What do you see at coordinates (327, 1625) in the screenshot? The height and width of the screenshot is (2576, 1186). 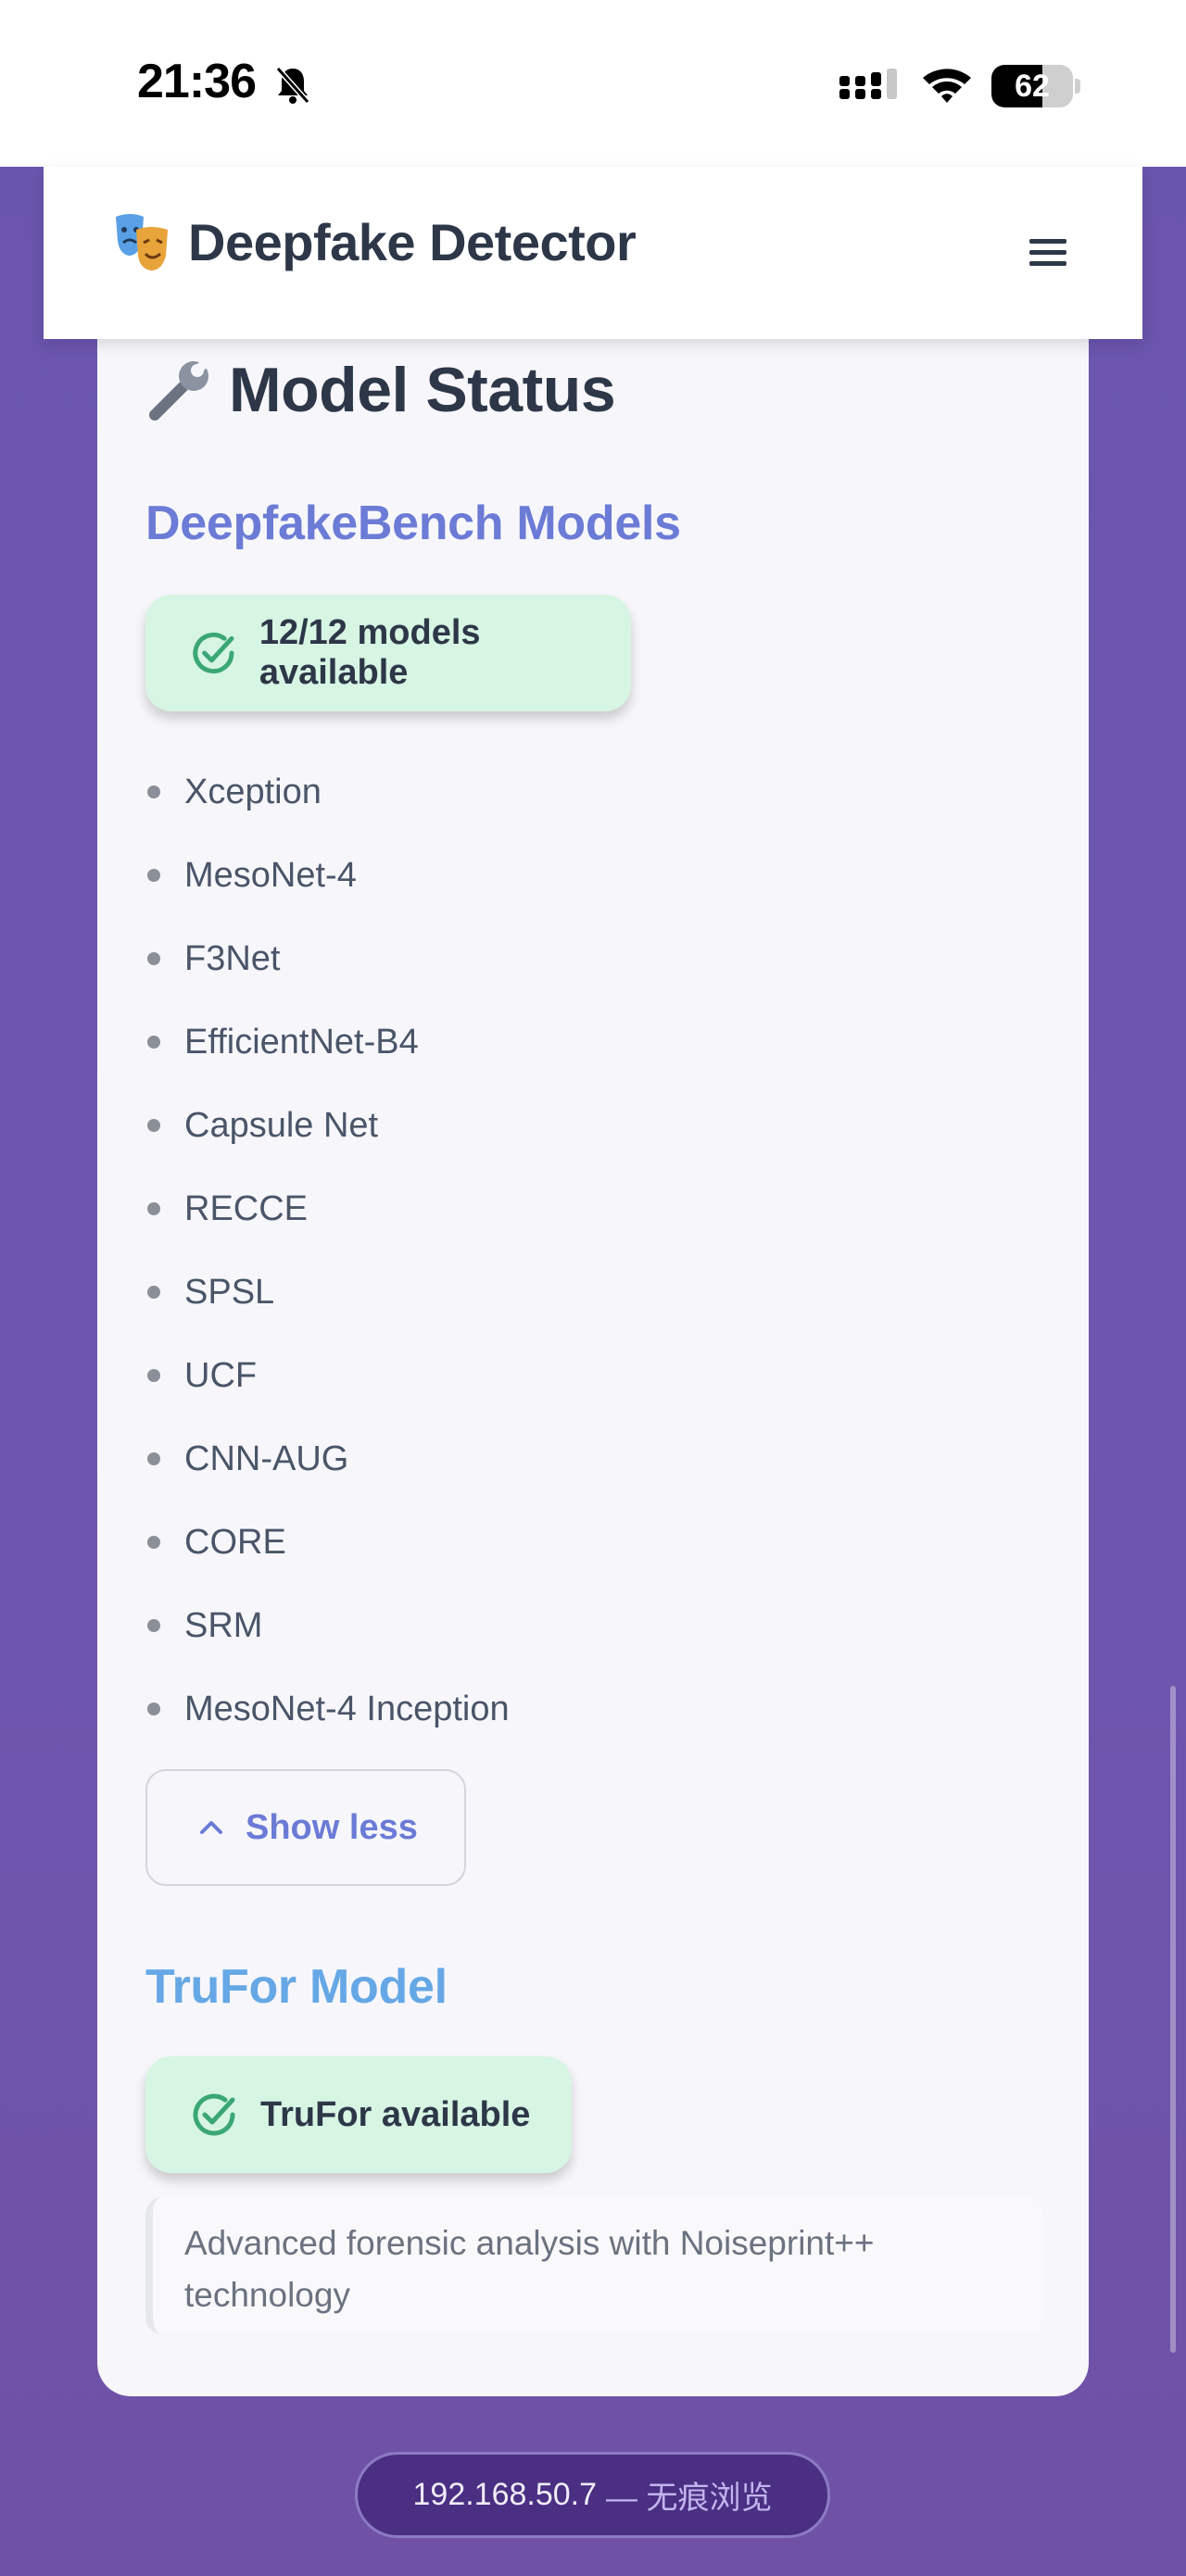 I see `model-list-item: SRM` at bounding box center [327, 1625].